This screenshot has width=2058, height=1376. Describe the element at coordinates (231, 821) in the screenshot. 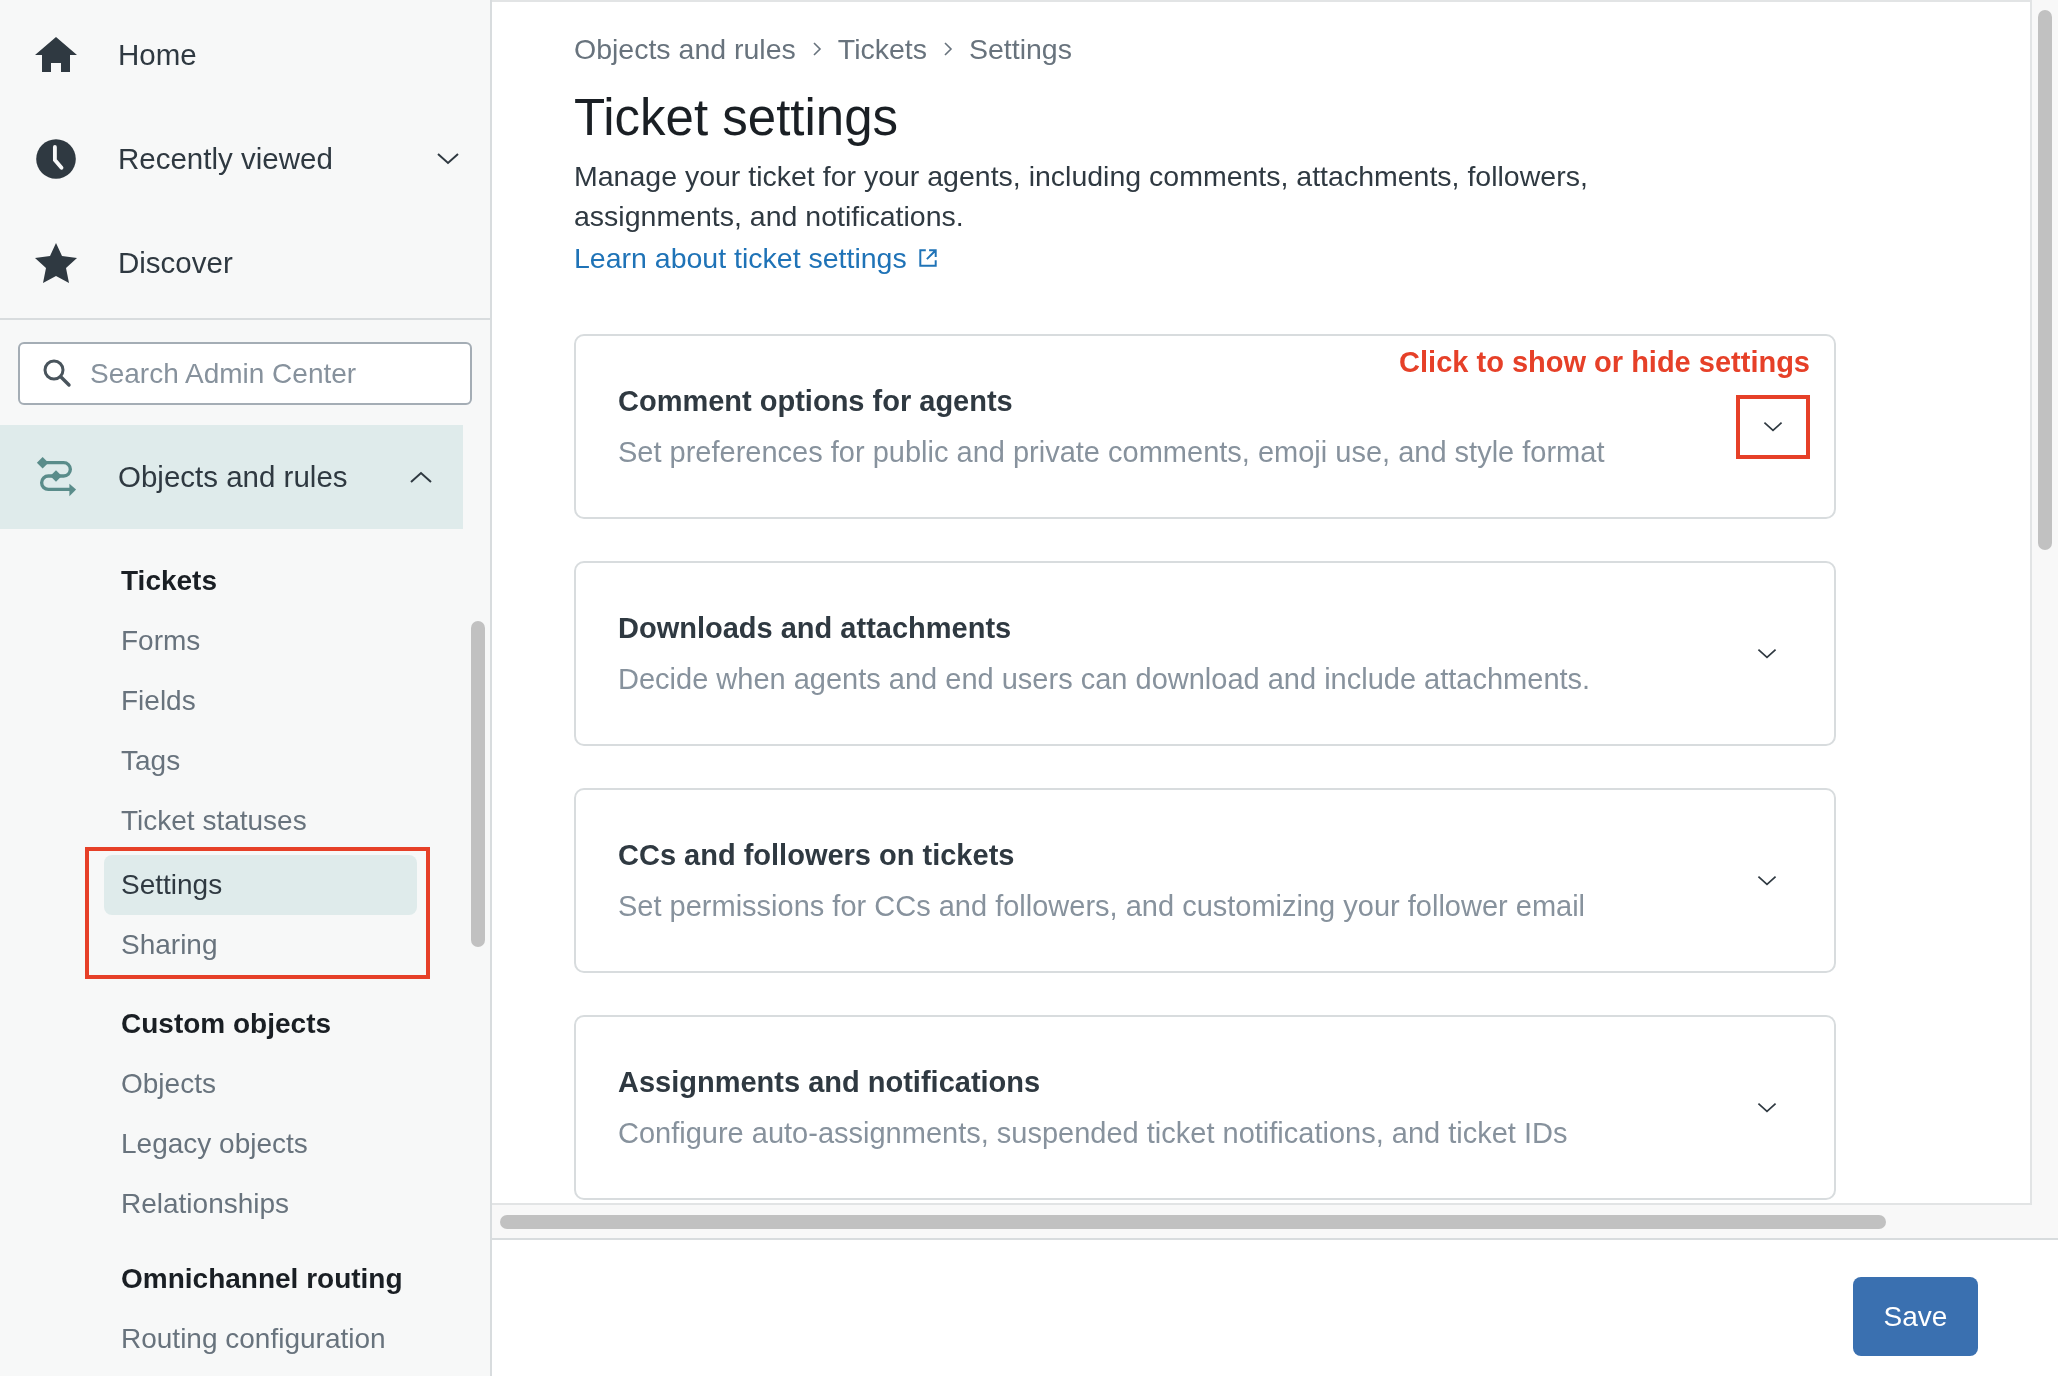

I see `sidebar-item: Ticket statuses` at that location.